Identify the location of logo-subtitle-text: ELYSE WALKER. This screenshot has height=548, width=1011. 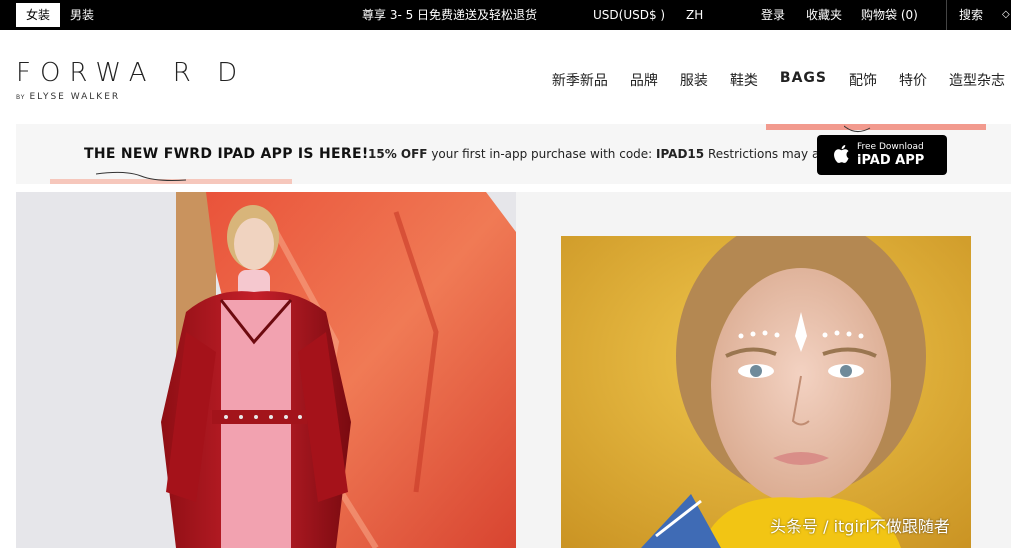
(75, 97).